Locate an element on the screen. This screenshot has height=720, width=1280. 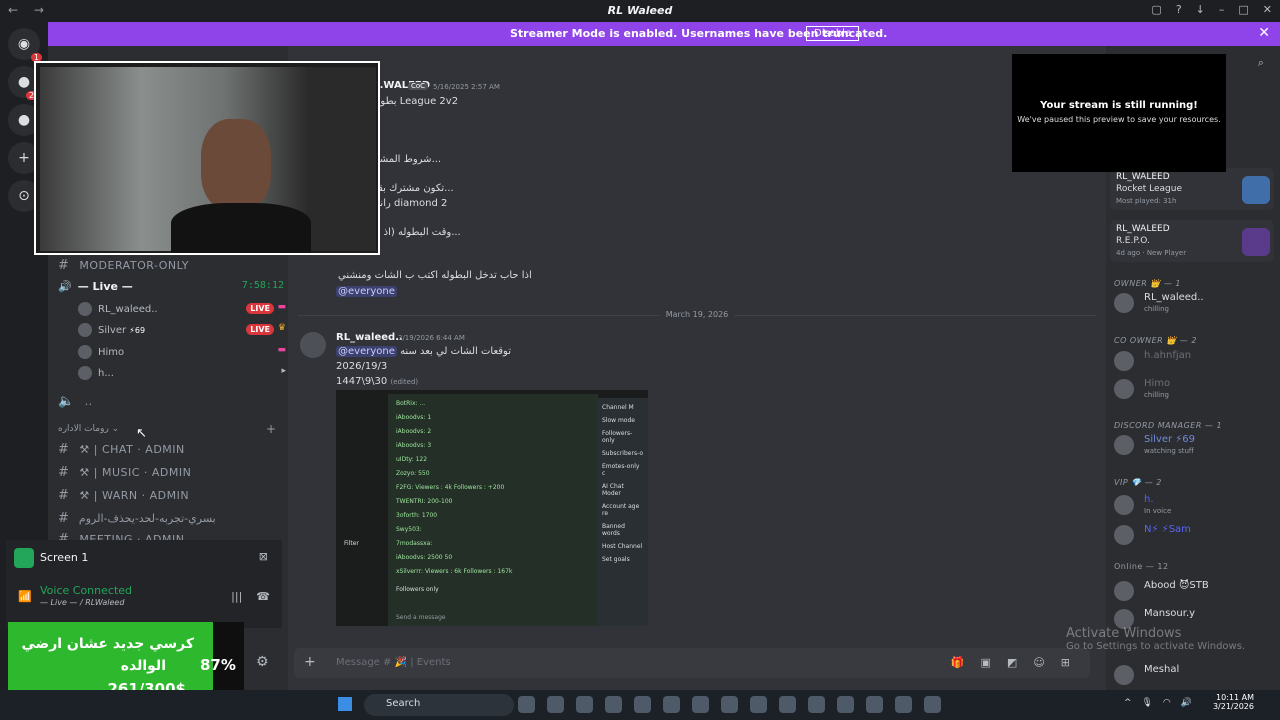
close-window-icon: ✕ is located at coordinates (1267, 9).